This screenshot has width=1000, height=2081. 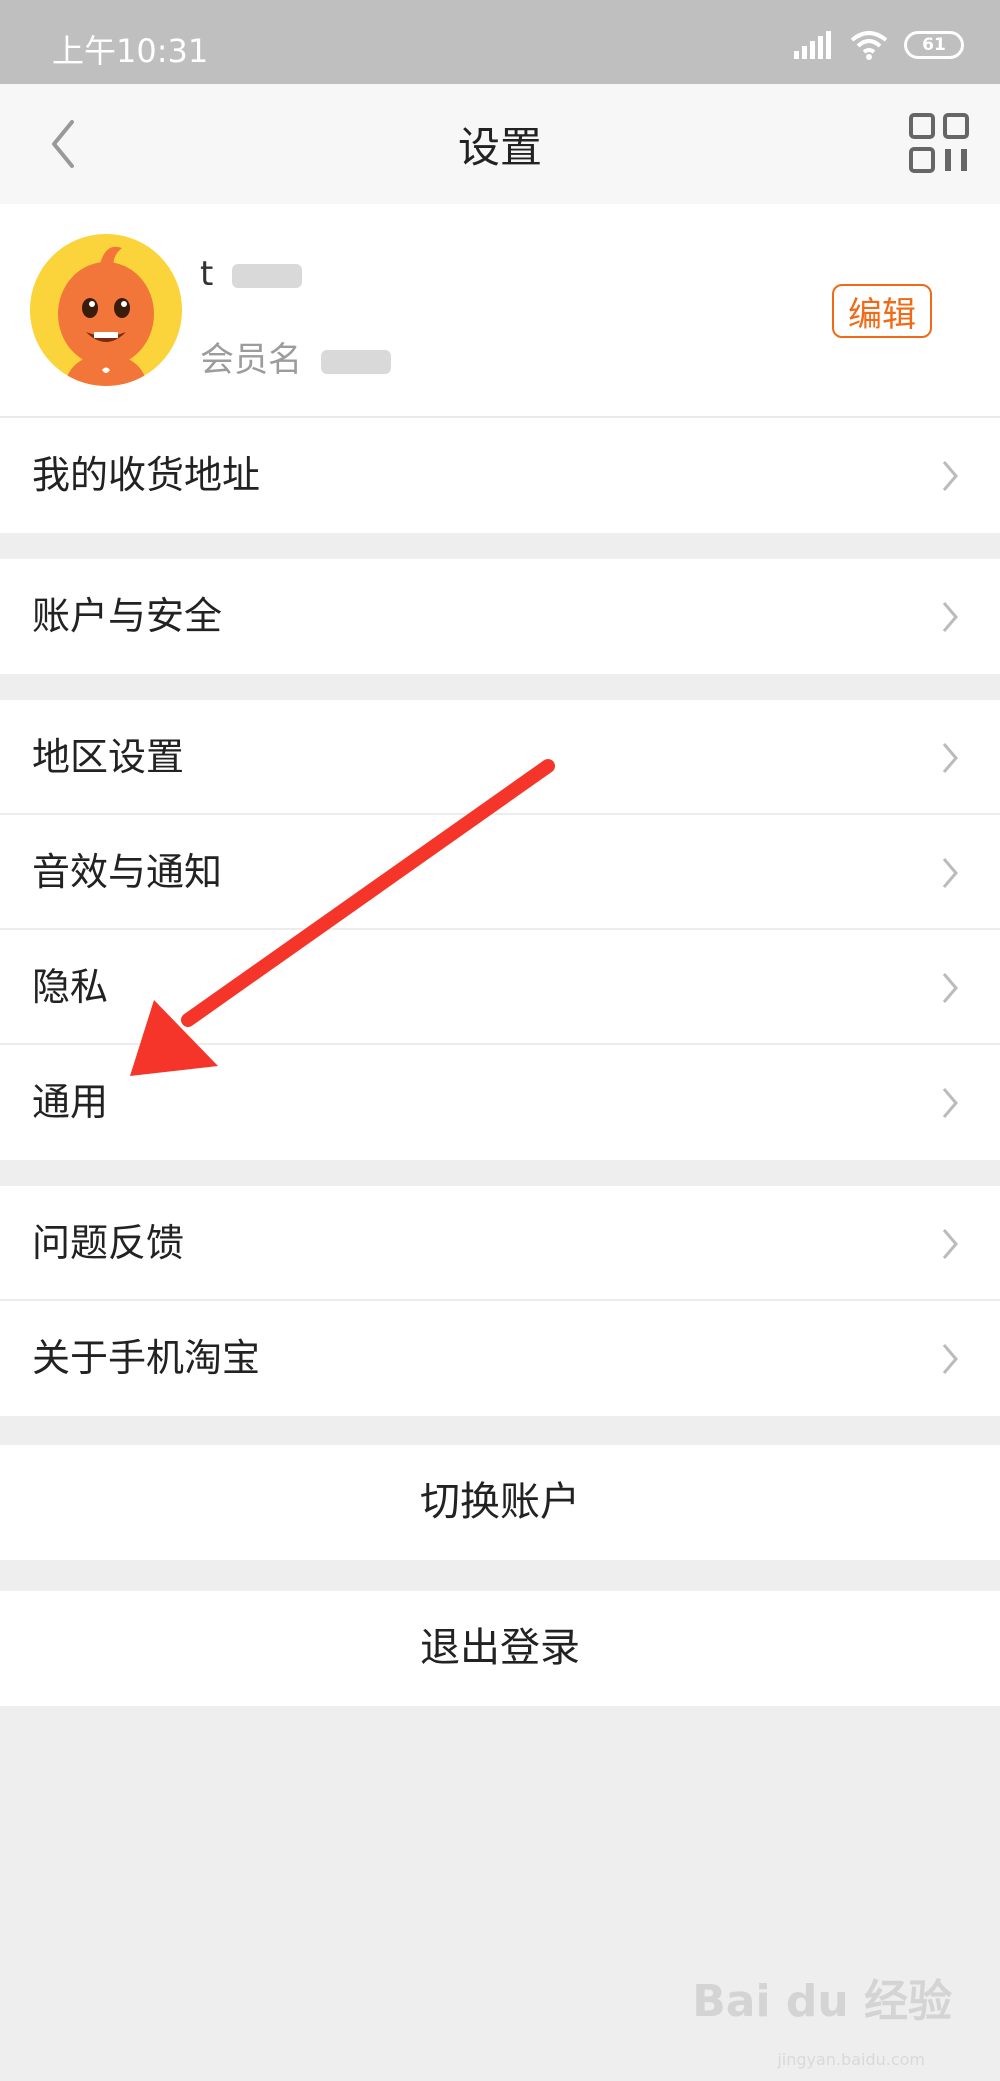 I want to click on profile-card: t 会员名 编辑, so click(x=500, y=311).